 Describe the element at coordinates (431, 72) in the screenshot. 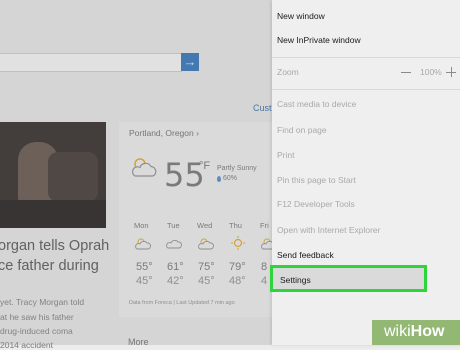

I see `zoom-level: 100%` at that location.